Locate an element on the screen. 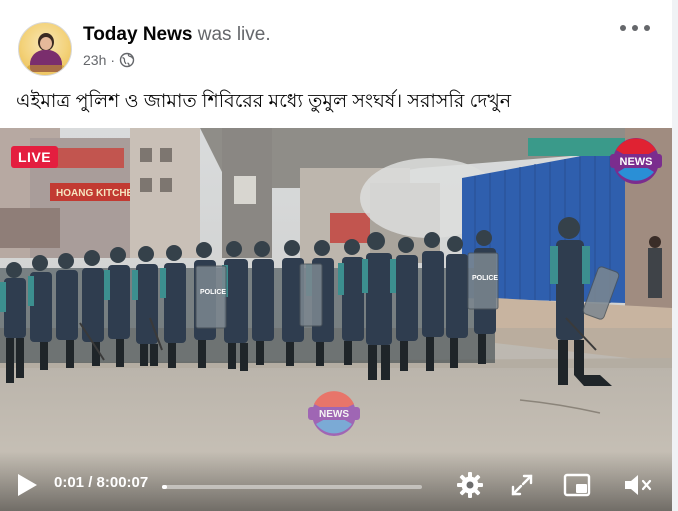 The width and height of the screenshot is (678, 511). video-seek-bar is located at coordinates (292, 487).